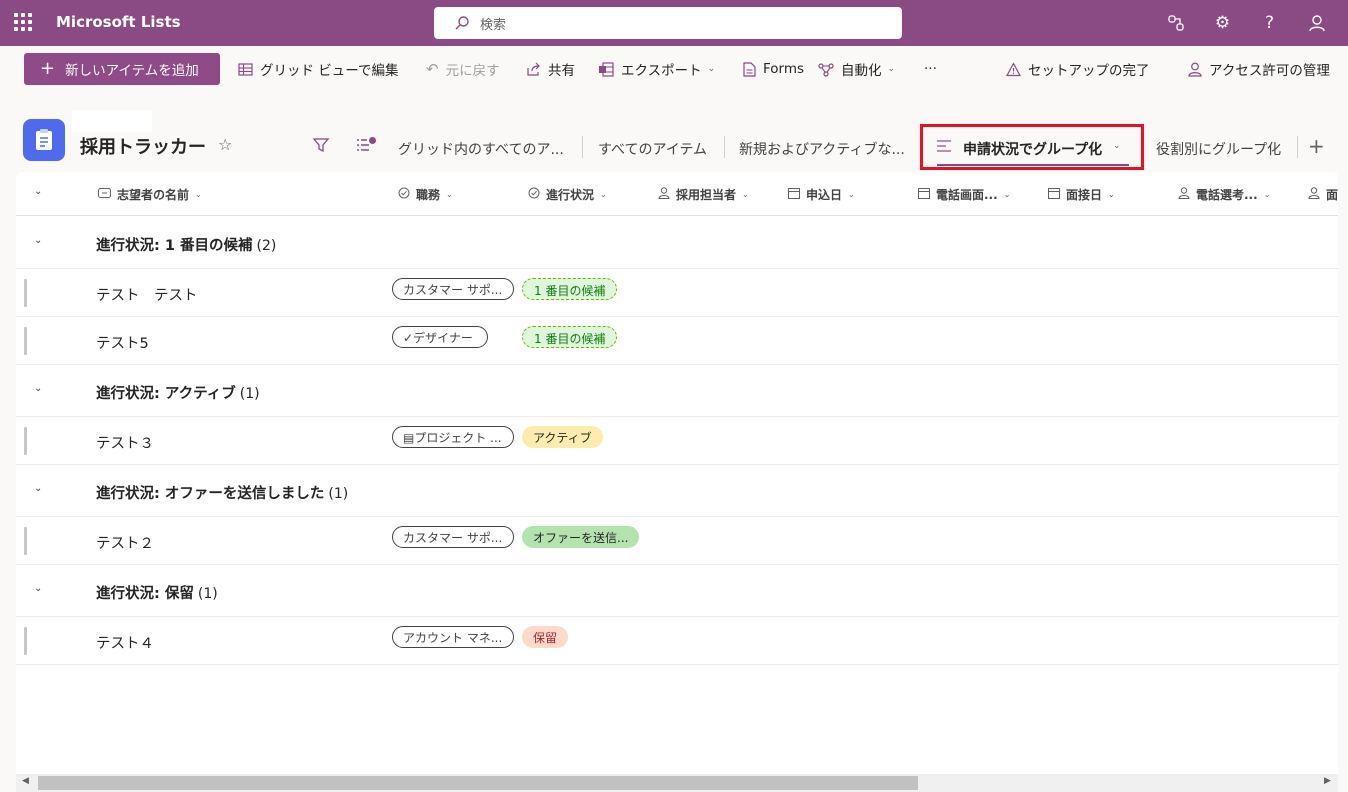 This screenshot has width=1348, height=792. What do you see at coordinates (1033, 165) in the screenshot?
I see `active-tab-underline` at bounding box center [1033, 165].